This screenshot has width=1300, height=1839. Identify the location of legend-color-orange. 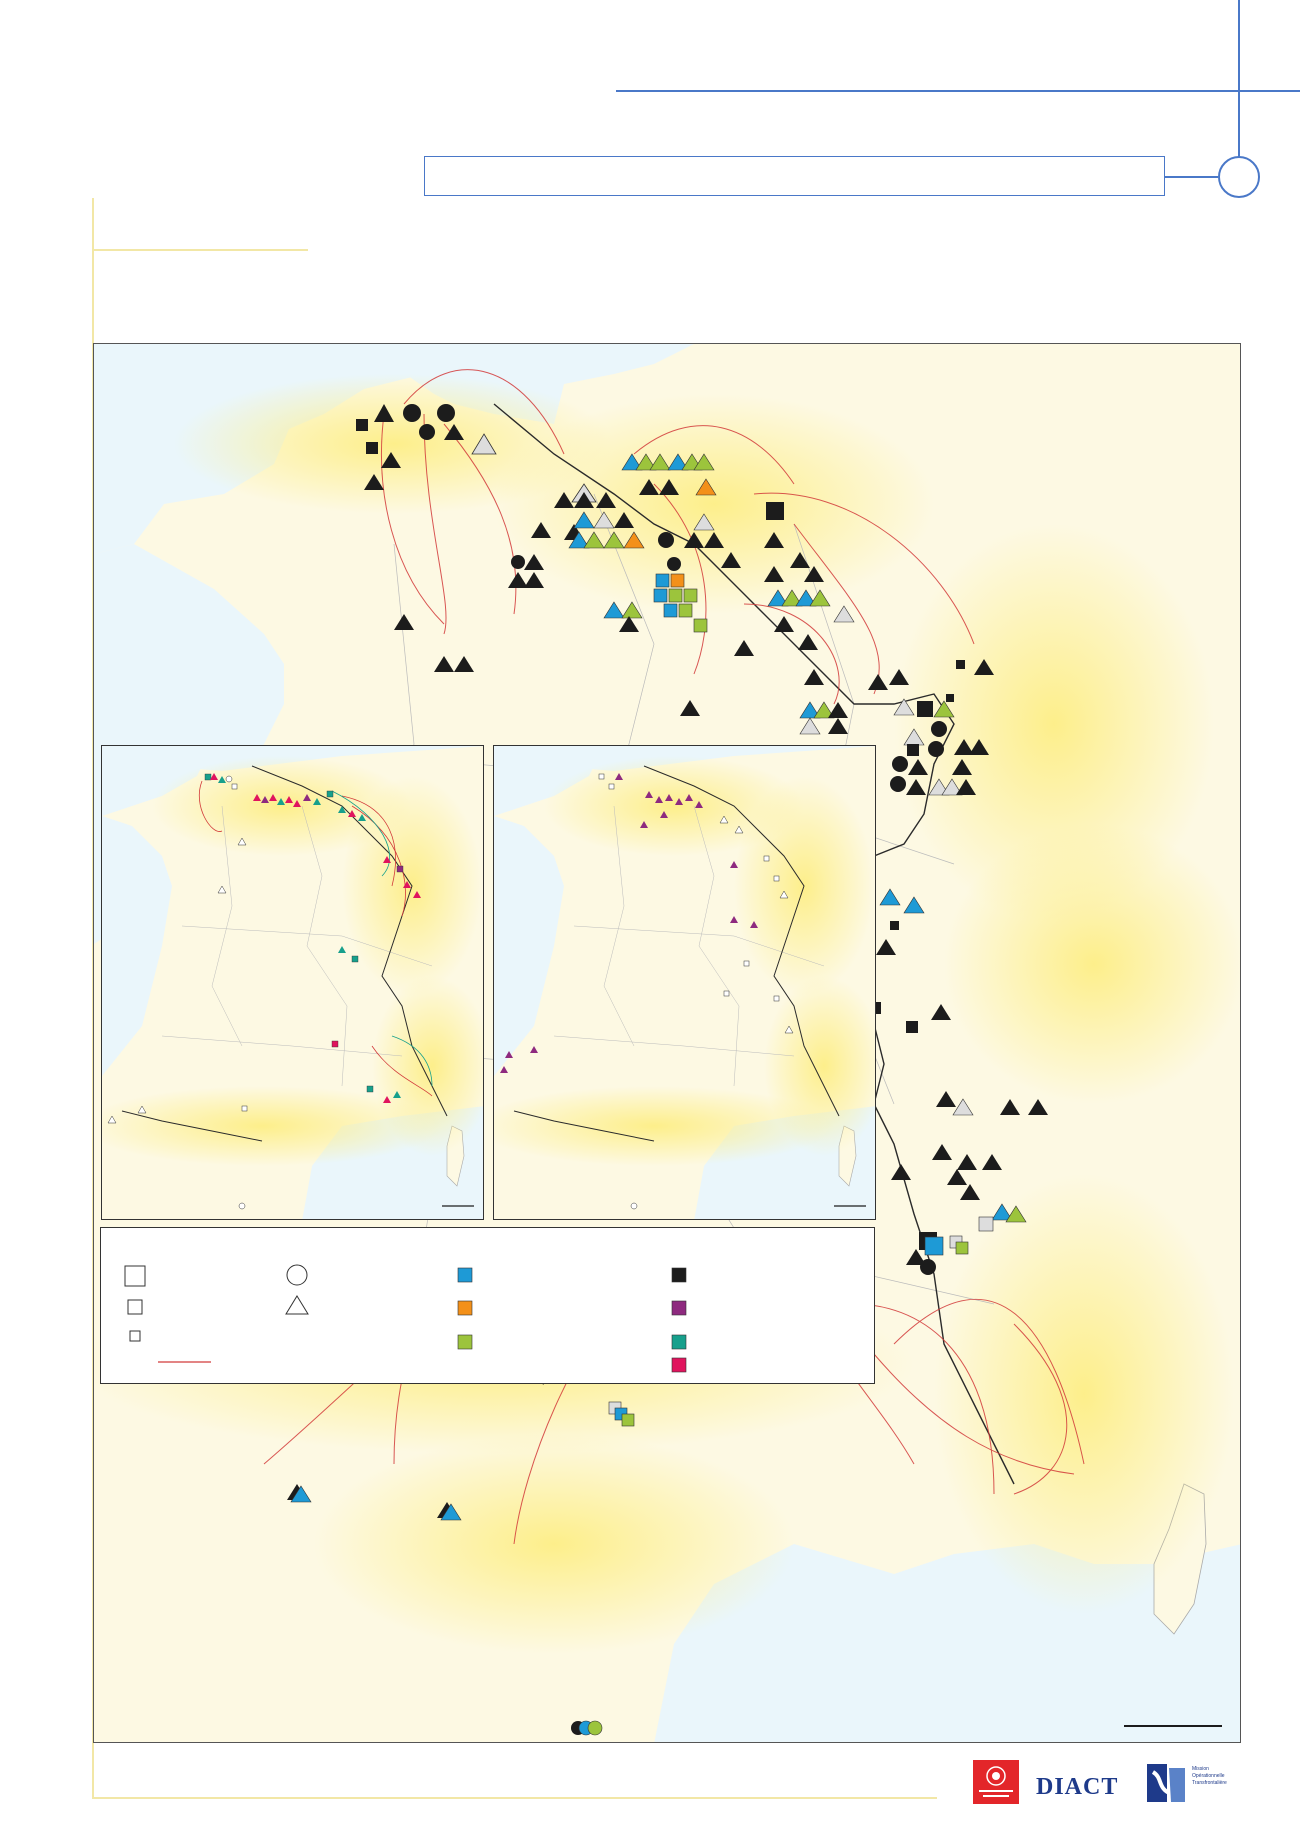
(465, 1308).